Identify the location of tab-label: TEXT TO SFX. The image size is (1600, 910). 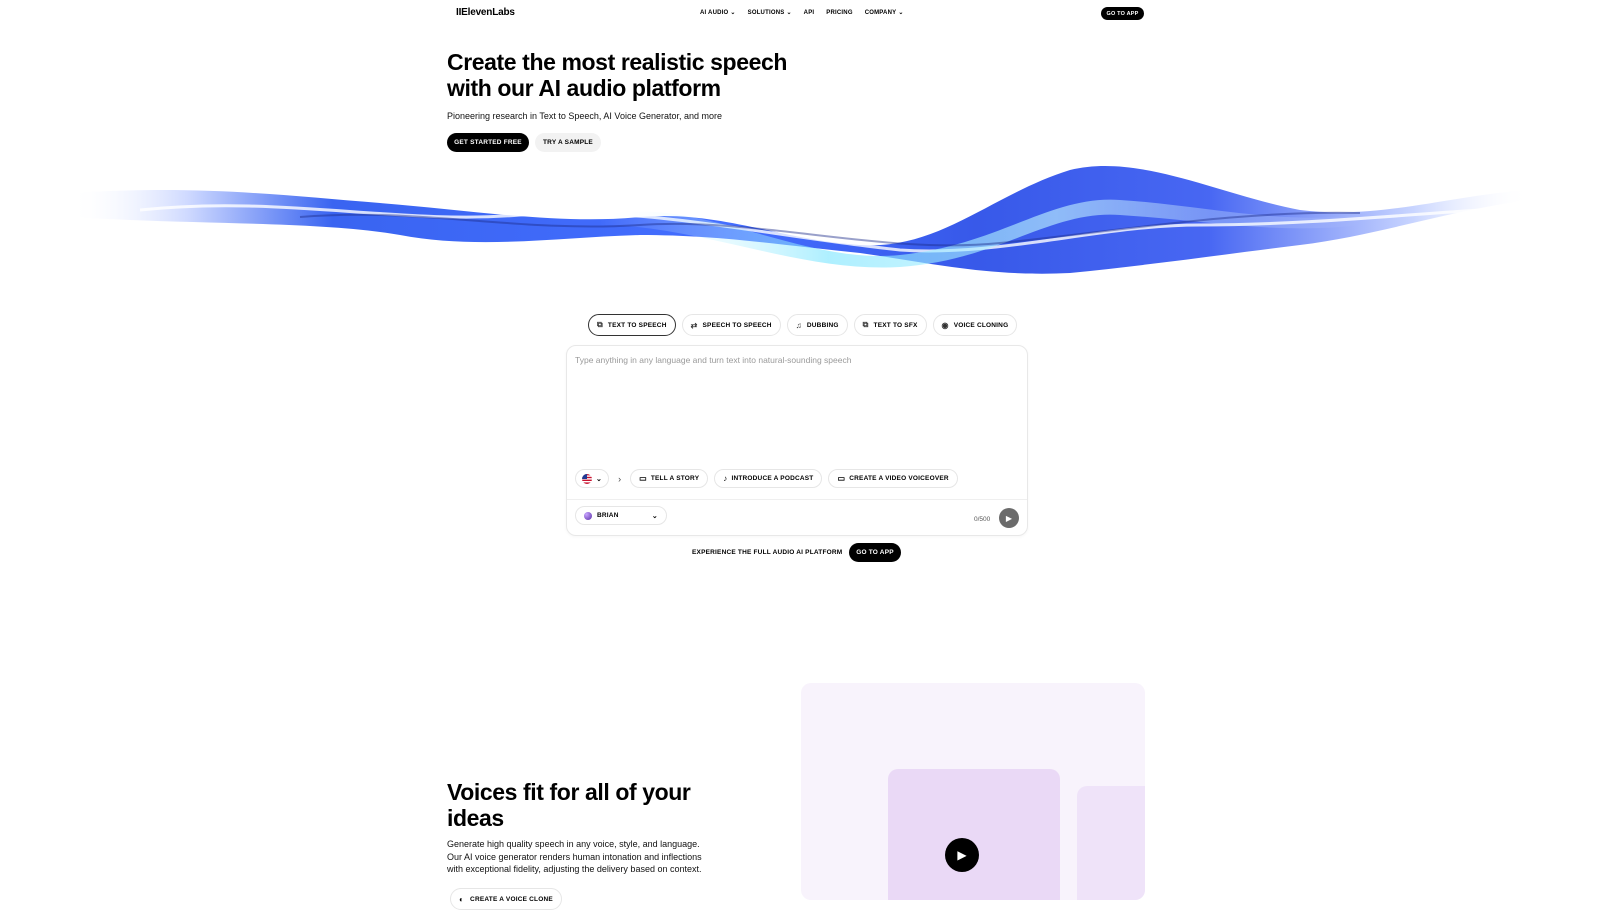
(895, 325).